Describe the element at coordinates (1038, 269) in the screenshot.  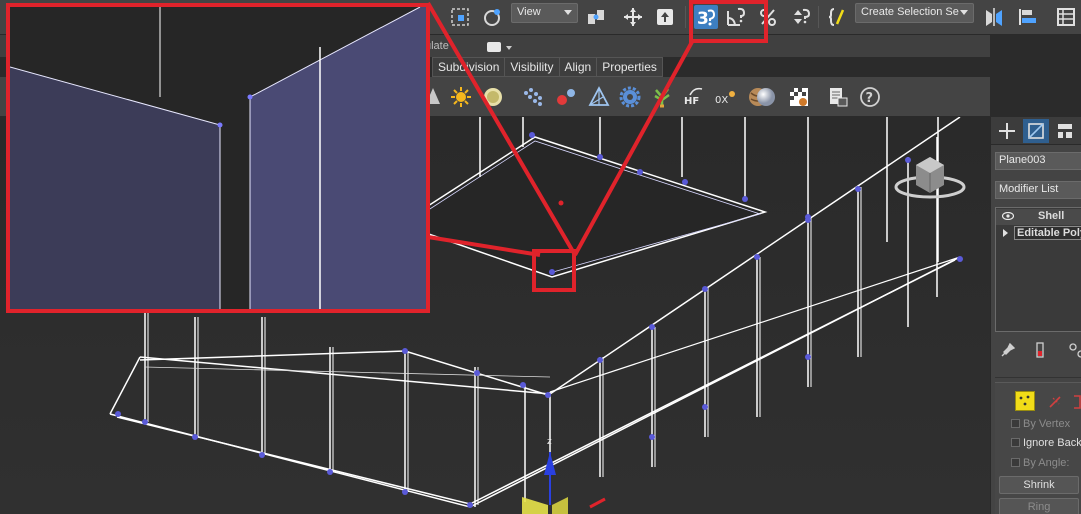
I see `modifier-stack: Shell Editable Poly` at that location.